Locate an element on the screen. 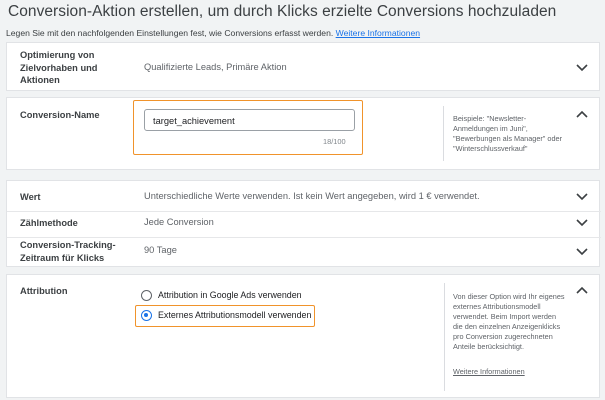  zeitraum-label: Conversion-Tracking- Zeitraum für Klicks is located at coordinates (68, 251).